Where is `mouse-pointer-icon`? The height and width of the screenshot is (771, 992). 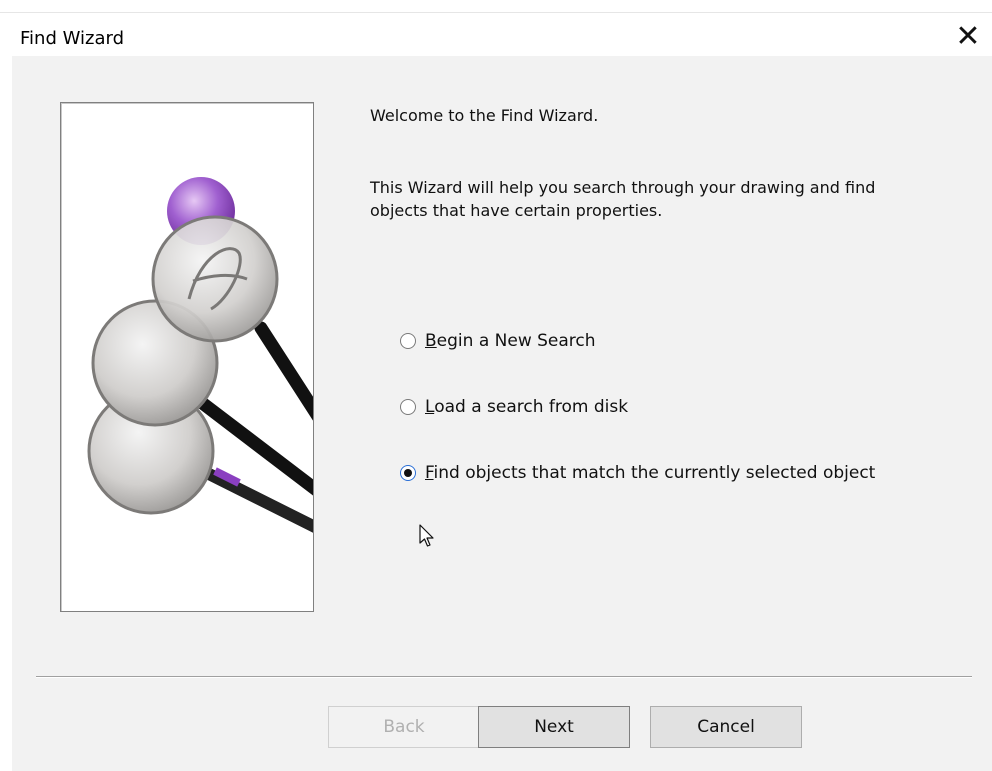 mouse-pointer-icon is located at coordinates (426, 535).